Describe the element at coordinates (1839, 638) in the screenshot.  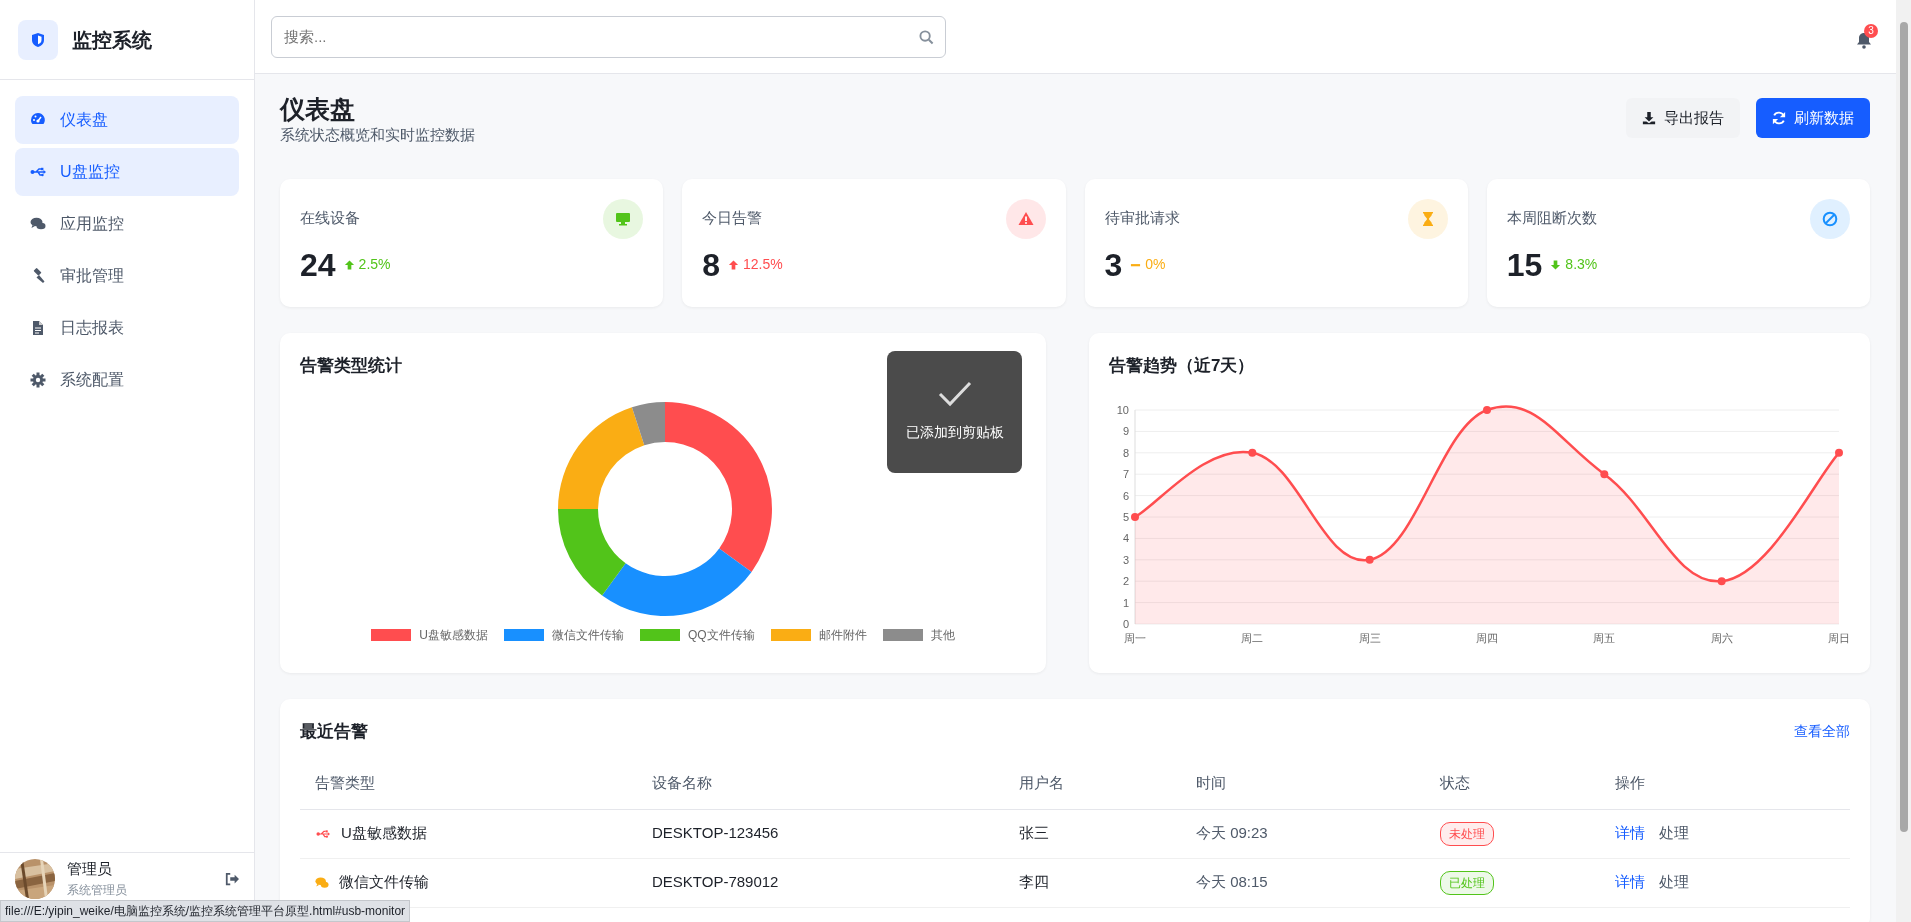
I see `axis-tick-label: 周日` at that location.